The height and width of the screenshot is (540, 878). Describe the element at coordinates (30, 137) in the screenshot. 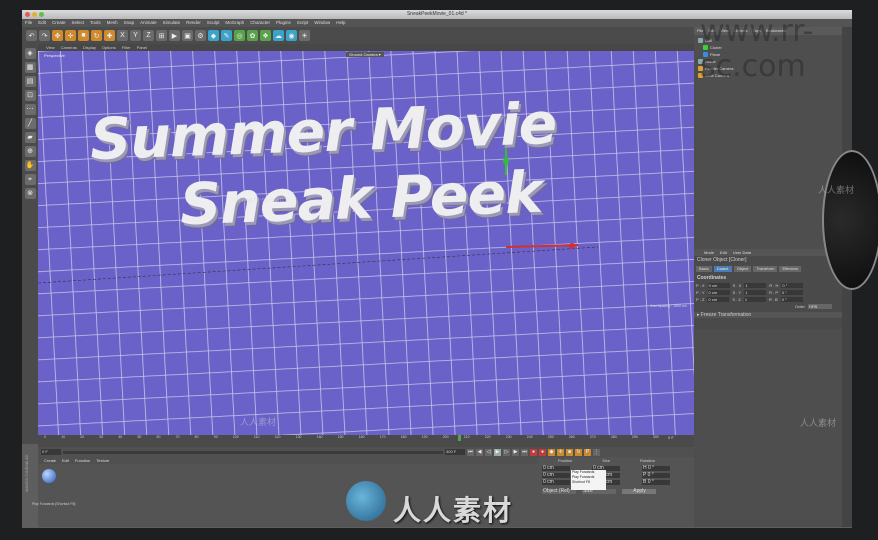

I see `polygons-mode-icon: ▰` at that location.